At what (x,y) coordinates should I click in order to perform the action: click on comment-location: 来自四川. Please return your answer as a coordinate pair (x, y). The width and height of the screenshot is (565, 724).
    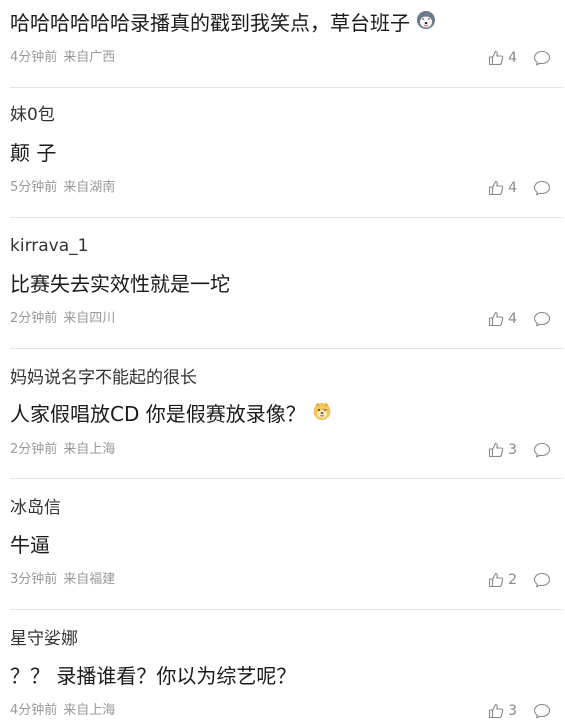
    Looking at the image, I should click on (89, 318).